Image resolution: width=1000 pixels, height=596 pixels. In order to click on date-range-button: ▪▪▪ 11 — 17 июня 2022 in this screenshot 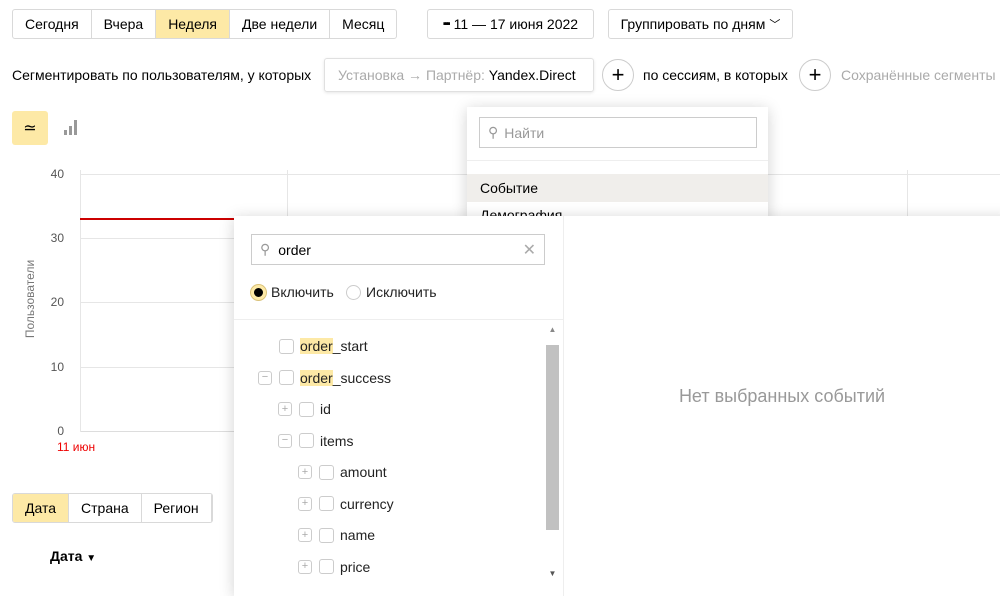, I will do `click(510, 24)`.